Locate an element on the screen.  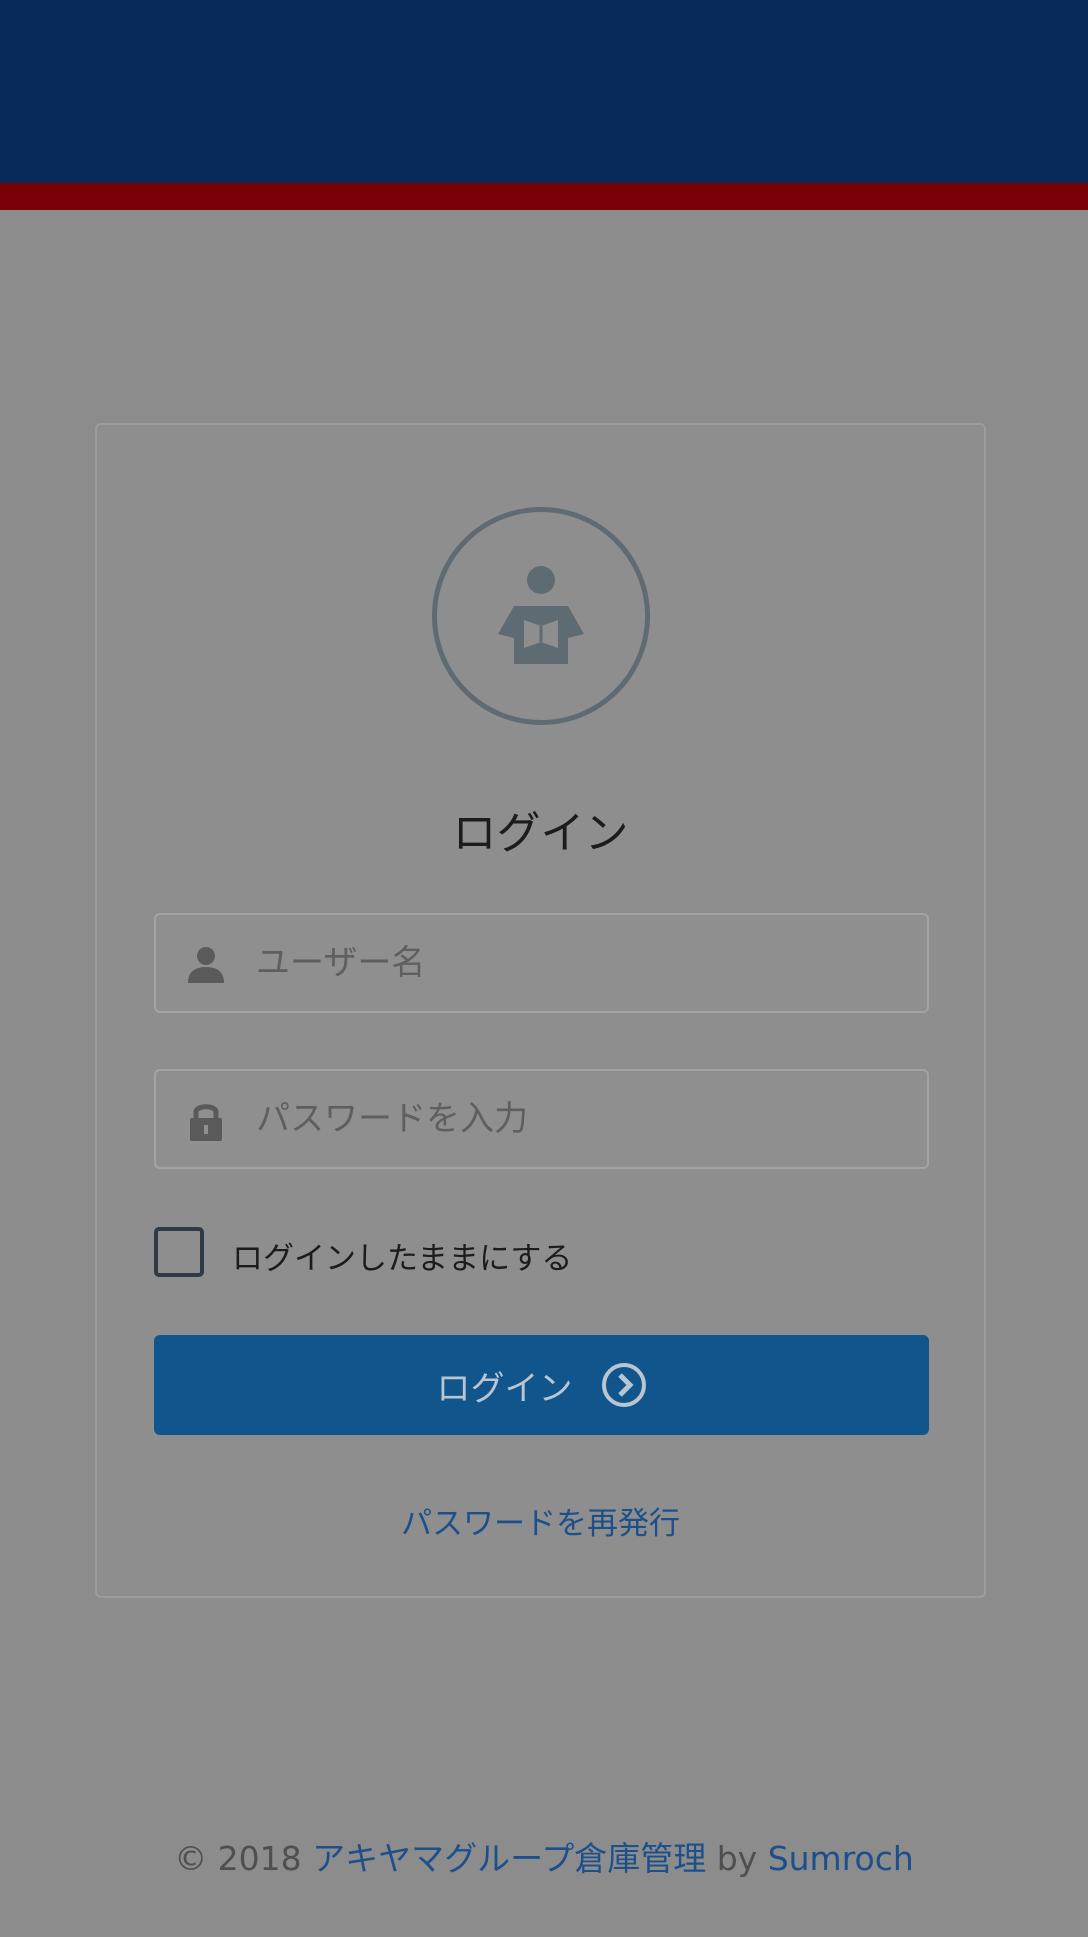
footer-copyright: © 2018 is located at coordinates (238, 1858).